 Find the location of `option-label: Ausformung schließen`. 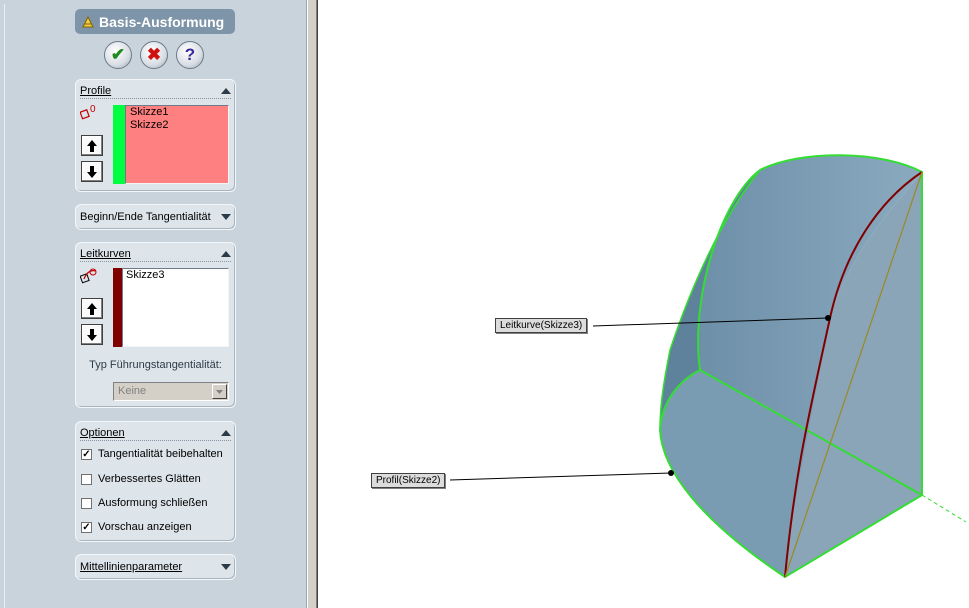

option-label: Ausformung schließen is located at coordinates (153, 503).